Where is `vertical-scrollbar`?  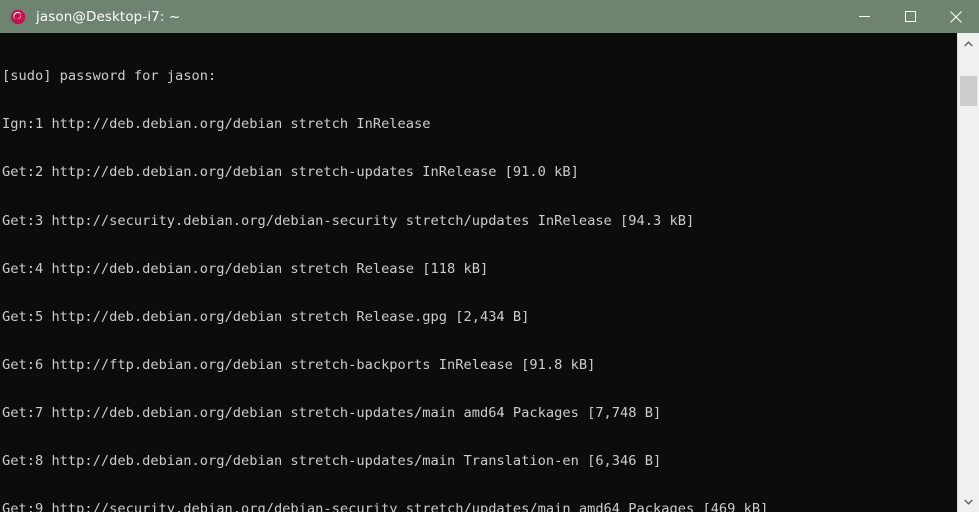
vertical-scrollbar is located at coordinates (968, 272).